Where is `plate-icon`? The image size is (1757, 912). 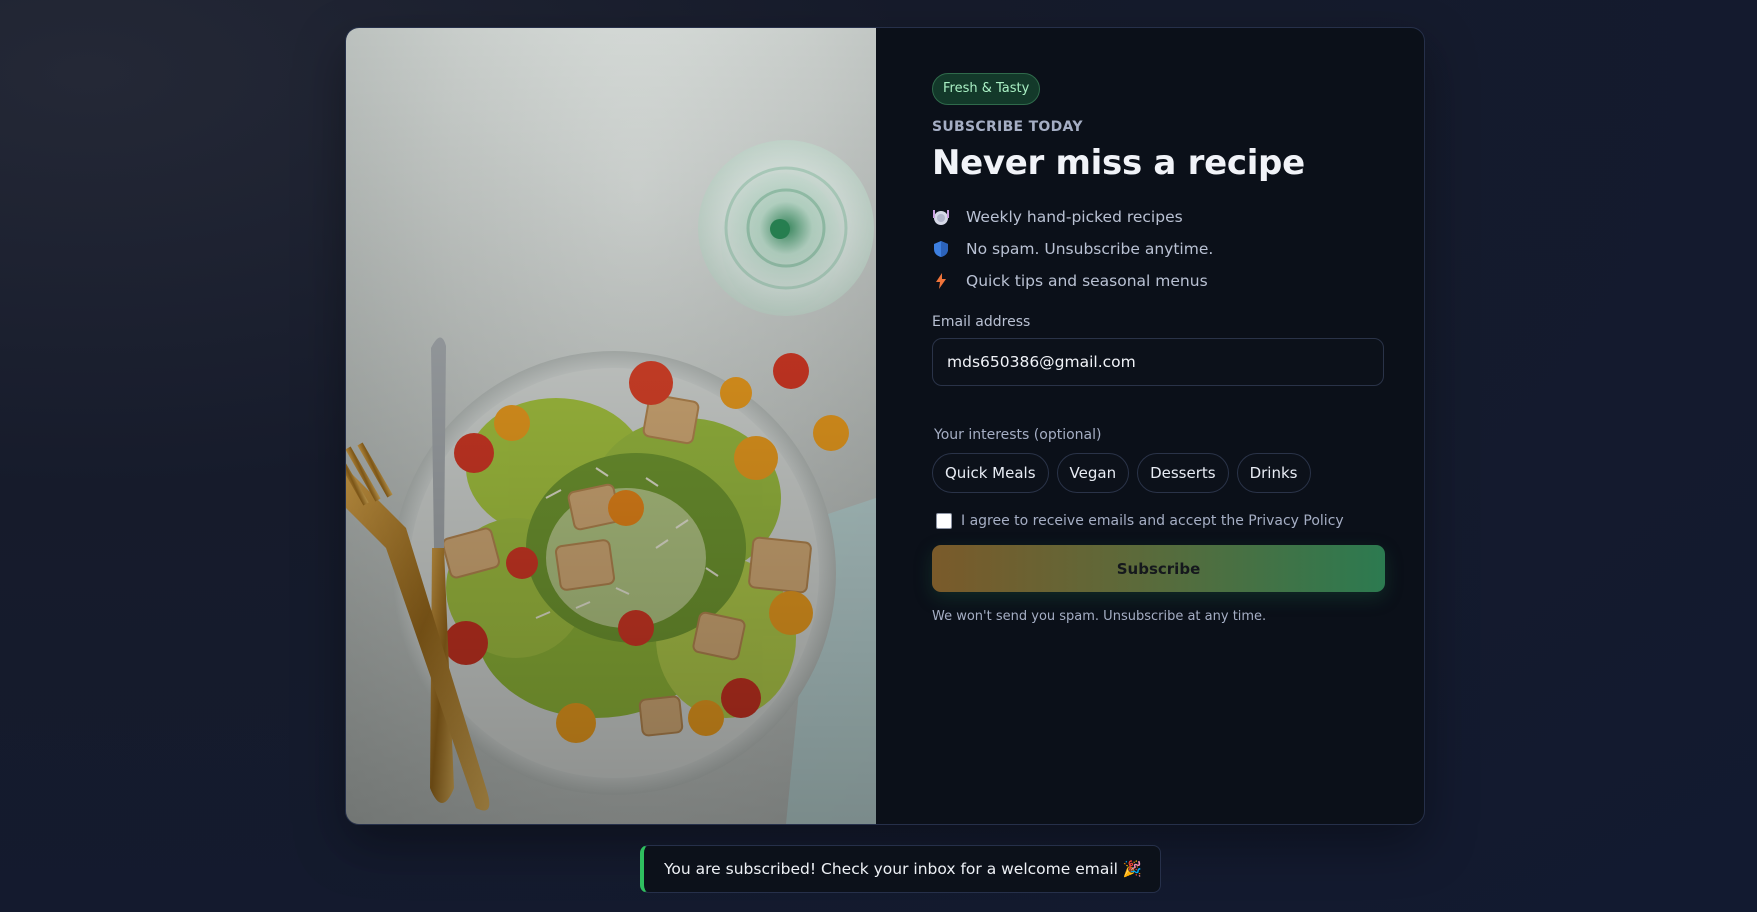 plate-icon is located at coordinates (941, 217).